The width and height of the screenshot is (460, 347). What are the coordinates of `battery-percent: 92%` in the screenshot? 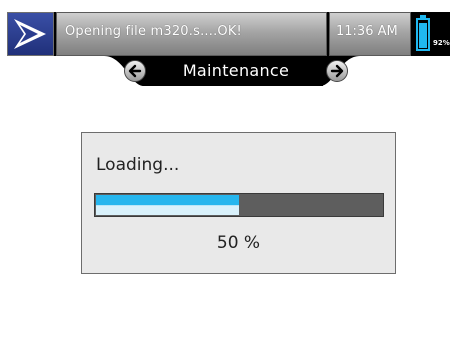 It's located at (441, 43).